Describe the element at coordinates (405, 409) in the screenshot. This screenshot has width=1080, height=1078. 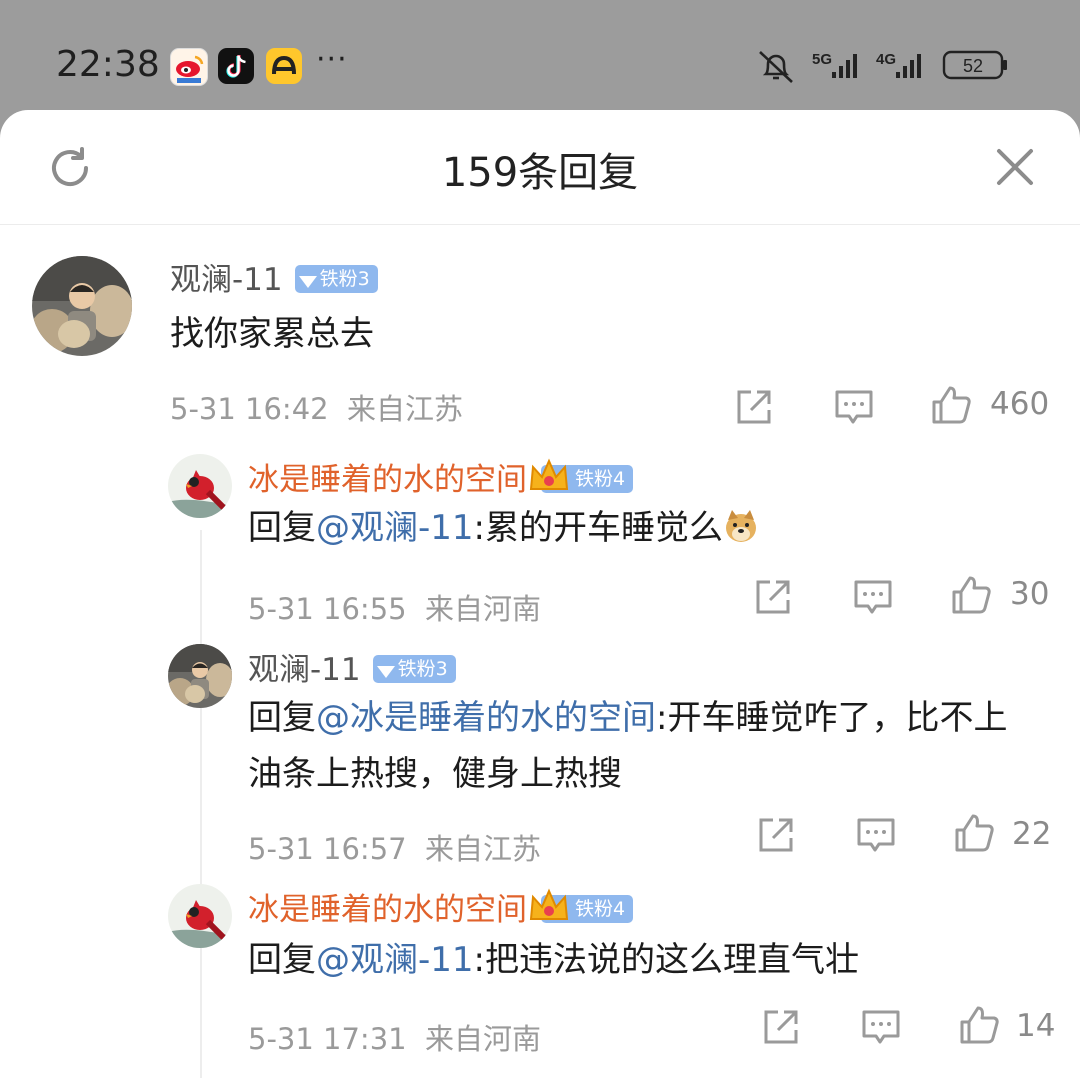
I see `comment-location: 来自江苏` at that location.